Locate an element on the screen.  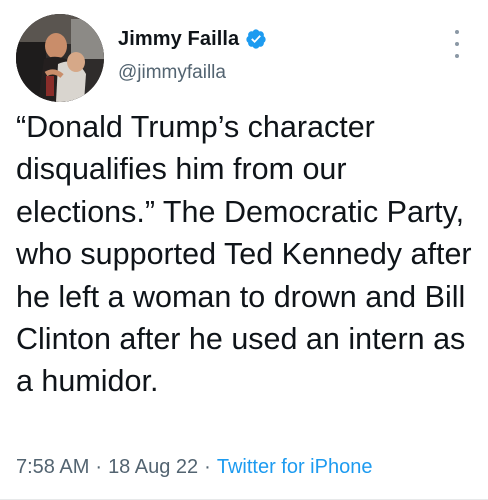
author-name-row: Jimmy Failla is located at coordinates (192, 39).